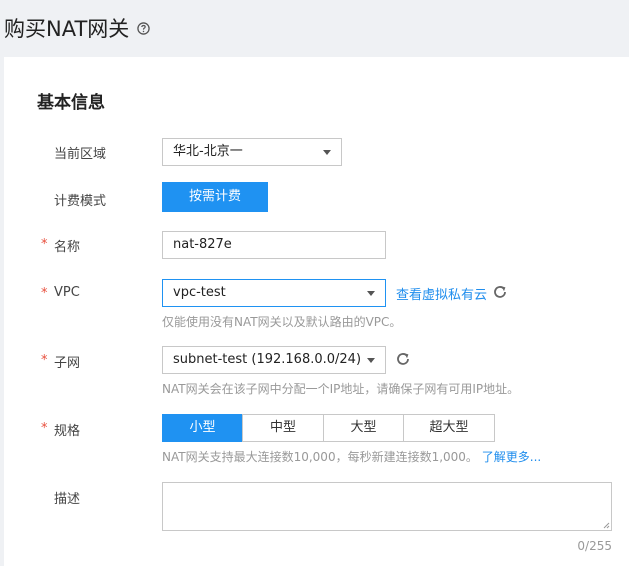 The image size is (629, 566). Describe the element at coordinates (274, 293) in the screenshot. I see `vpc-select: vpc-test` at that location.